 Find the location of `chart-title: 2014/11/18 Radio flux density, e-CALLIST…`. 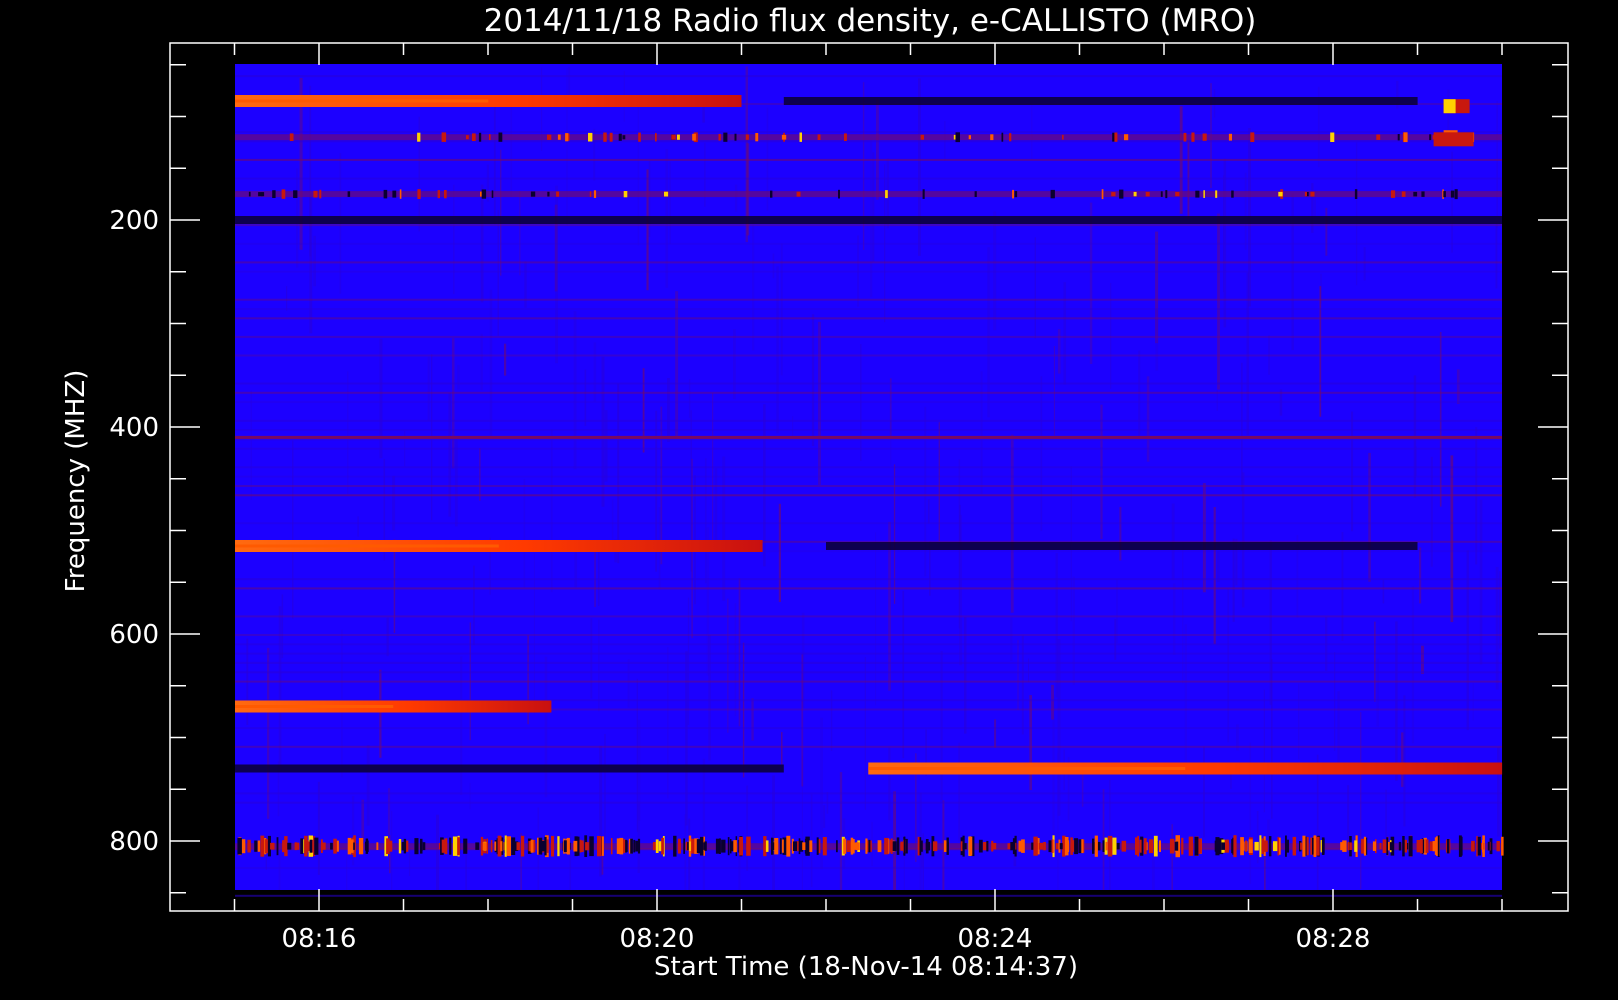

chart-title: 2014/11/18 Radio flux density, e-CALLIST… is located at coordinates (870, 21).